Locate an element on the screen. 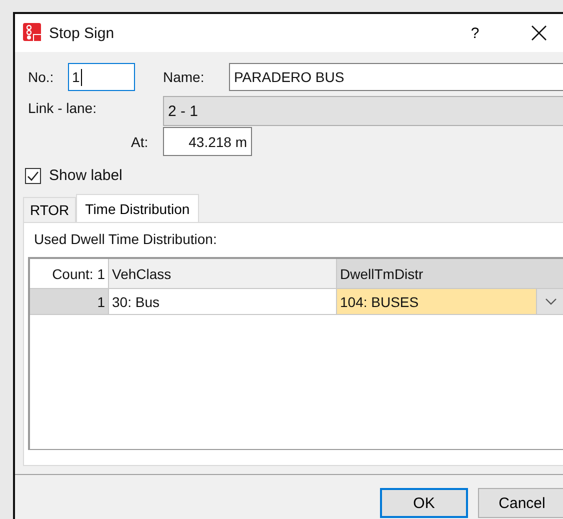  cancel-button: Cancel is located at coordinates (520, 503).